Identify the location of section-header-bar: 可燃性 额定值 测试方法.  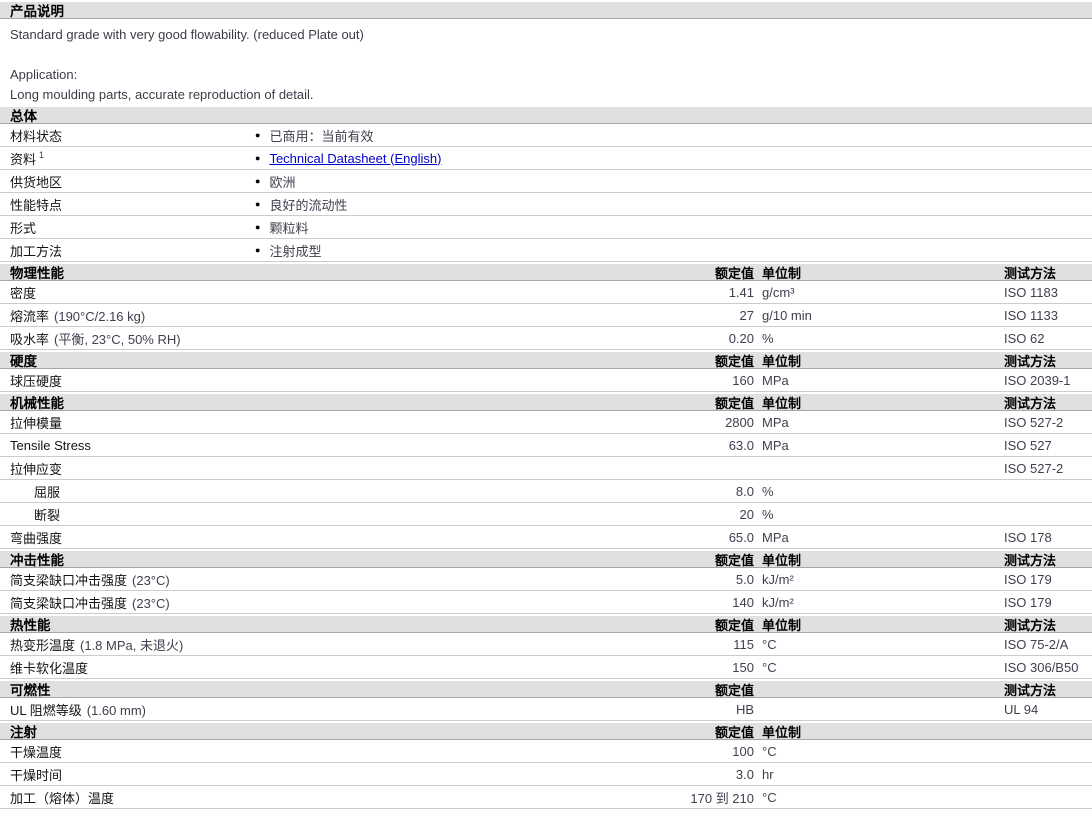
(546, 689).